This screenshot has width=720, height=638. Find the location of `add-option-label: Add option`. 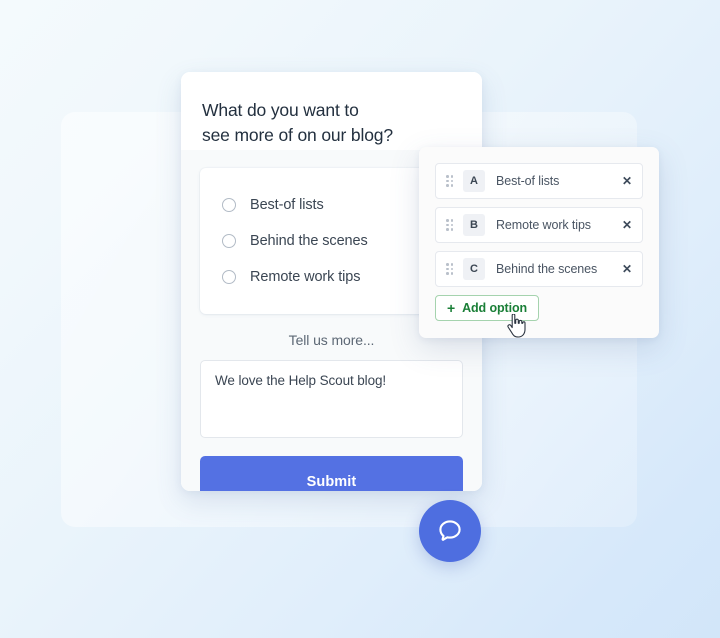

add-option-label: Add option is located at coordinates (495, 308).